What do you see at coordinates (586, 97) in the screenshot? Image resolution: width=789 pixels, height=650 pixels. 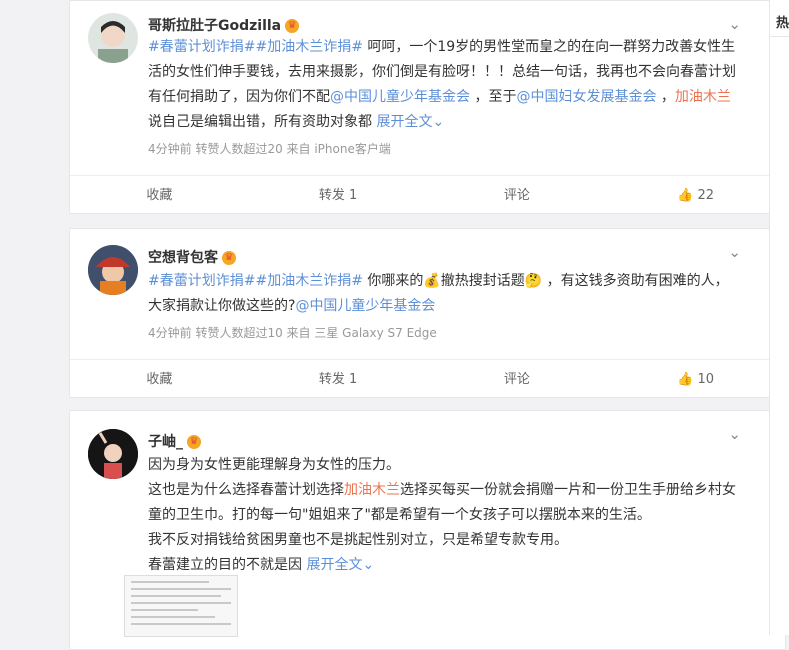 I see `topic-link: @中国妇女发展基金会` at bounding box center [586, 97].